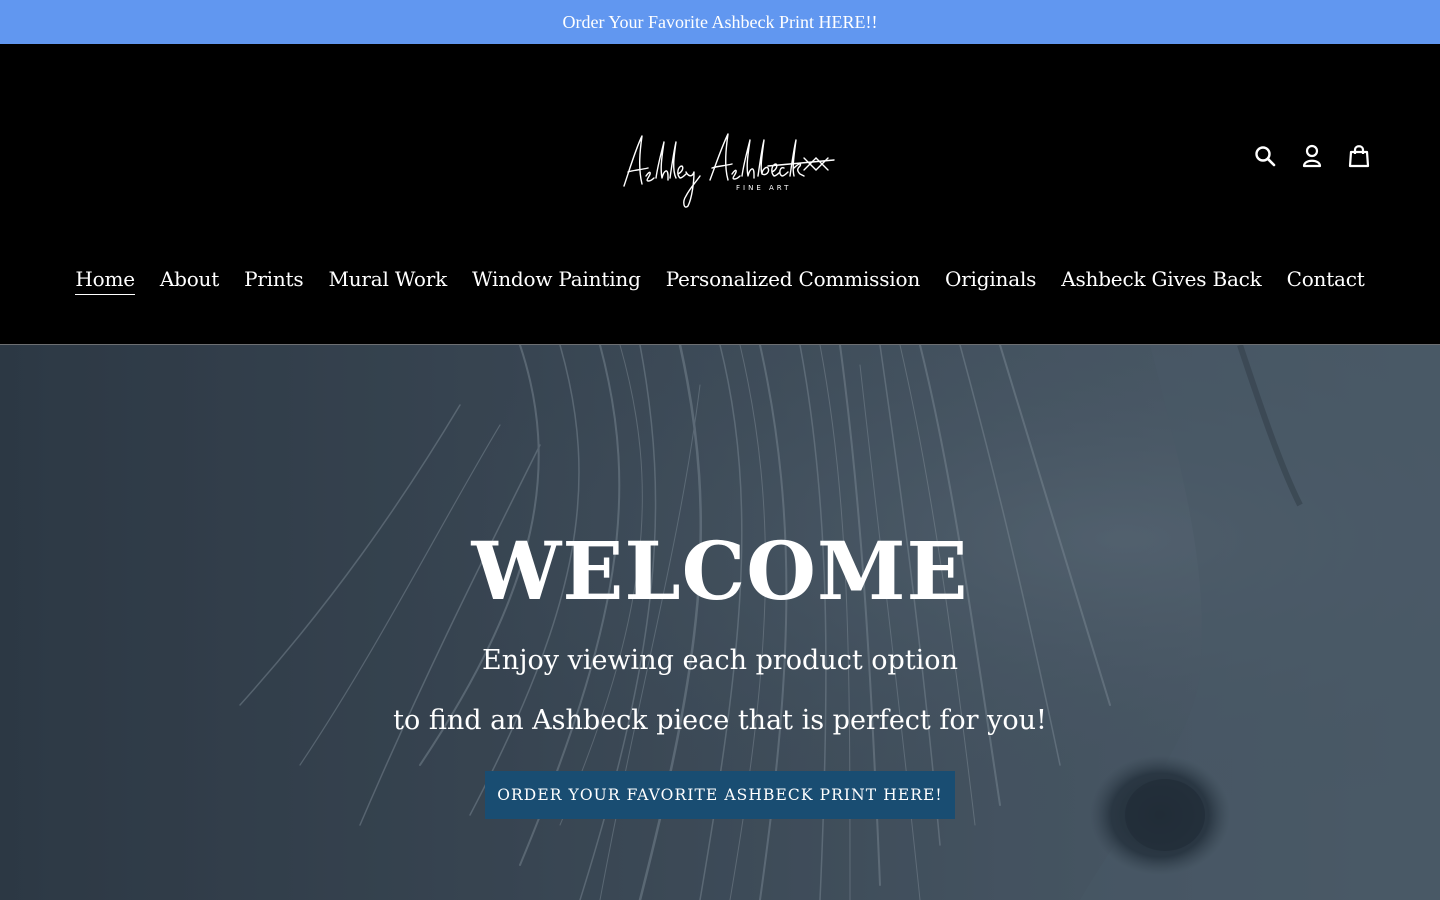  I want to click on logo-script: FINE ART, so click(729, 170).